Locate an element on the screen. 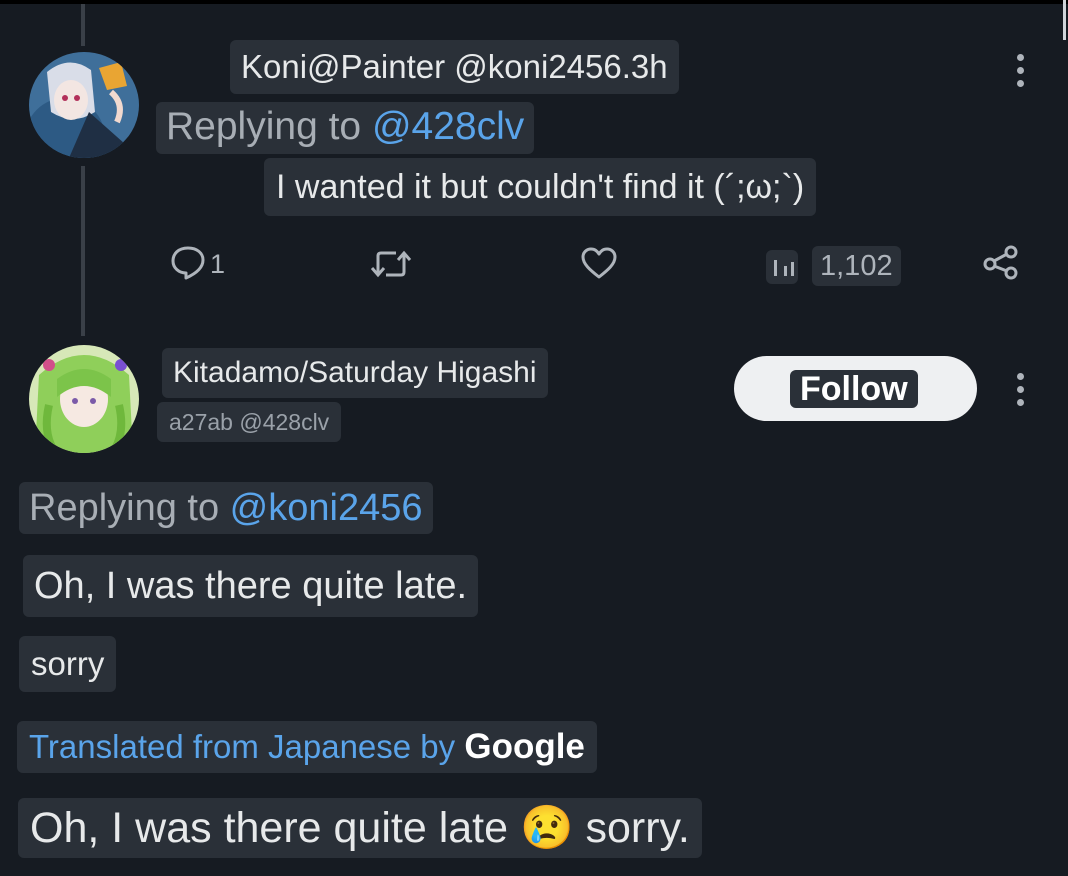 The image size is (1068, 876). reply-tweet-text: I wanted it but couldn't find it (´;ω;`) is located at coordinates (540, 187).